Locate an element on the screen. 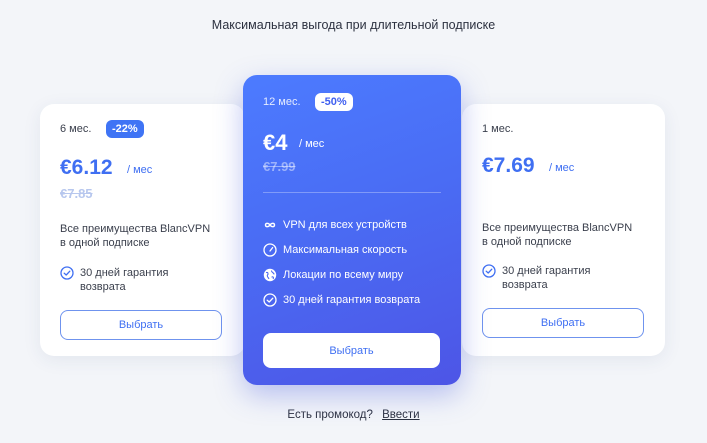  divider is located at coordinates (352, 192).